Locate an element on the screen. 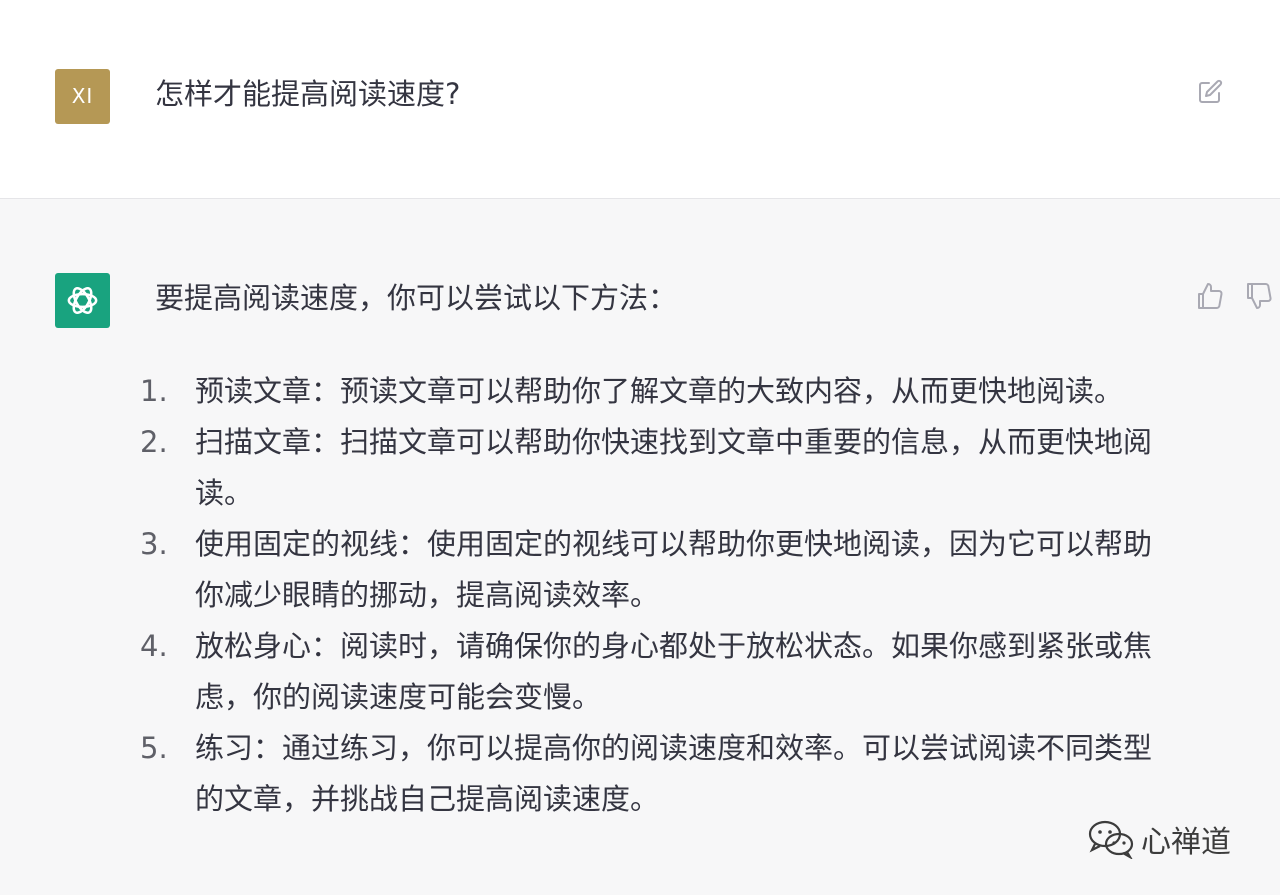 The image size is (1280, 895). list-item: 1. 预读文章：预读文章可以帮助你了解文章的大致内容，从而更快地阅读。 is located at coordinates (650, 391).